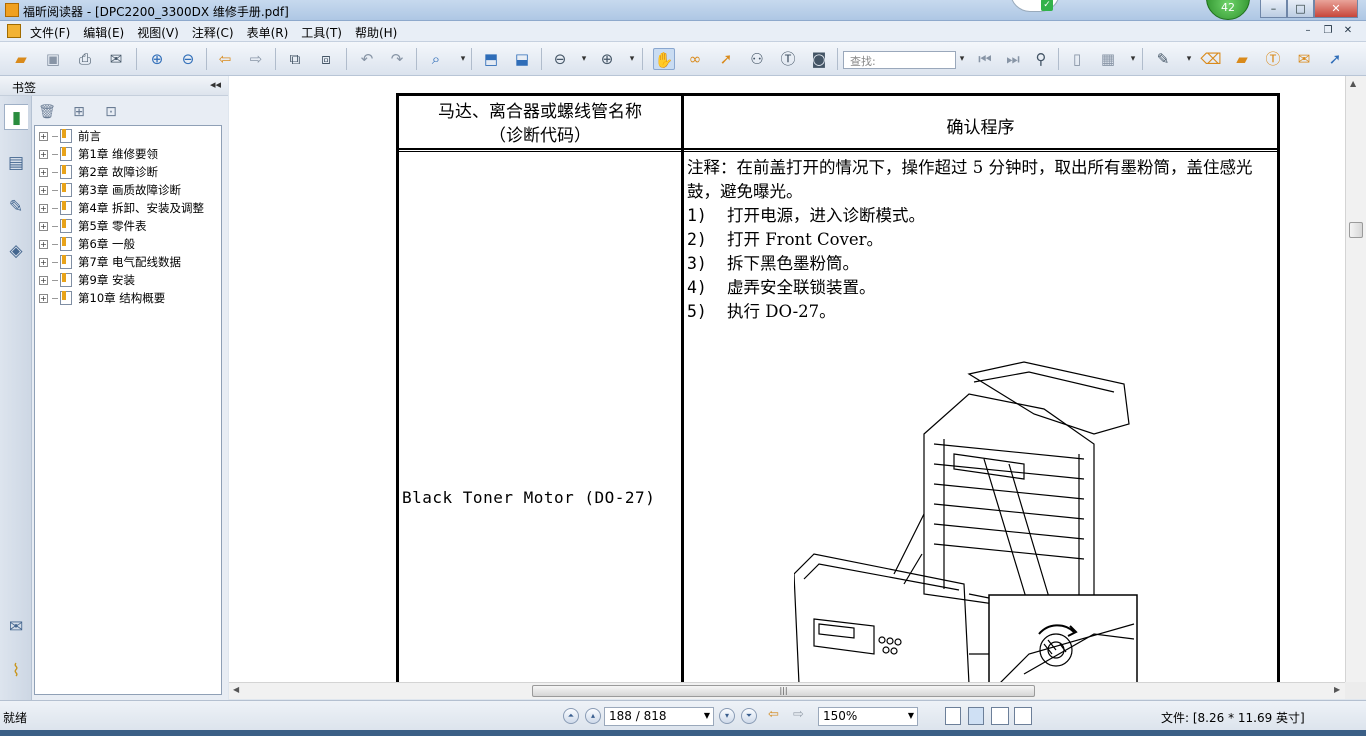 Image resolution: width=1366 pixels, height=736 pixels. Describe the element at coordinates (158, 32) in the screenshot. I see `menu-view: 视图(V)` at that location.